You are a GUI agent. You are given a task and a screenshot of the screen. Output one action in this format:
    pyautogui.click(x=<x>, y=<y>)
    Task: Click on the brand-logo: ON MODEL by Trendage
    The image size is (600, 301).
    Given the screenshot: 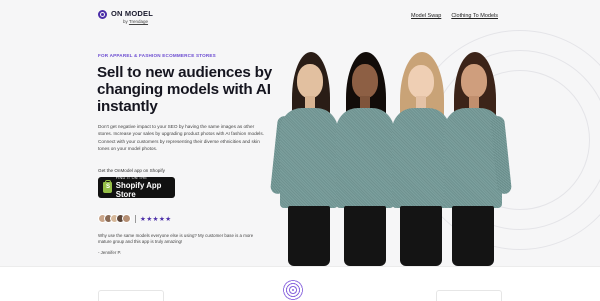 What is the action you would take?
    pyautogui.click(x=125, y=17)
    